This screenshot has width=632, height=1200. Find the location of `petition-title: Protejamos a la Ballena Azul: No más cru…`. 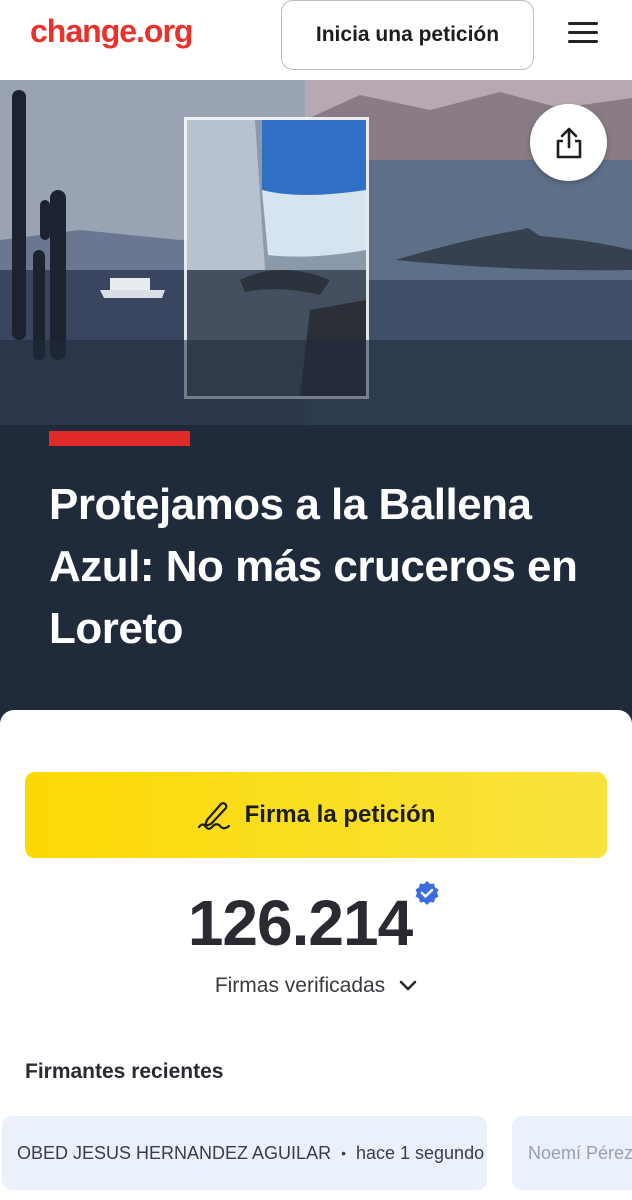

petition-title: Protejamos a la Ballena Azul: No más cru… is located at coordinates (313, 566).